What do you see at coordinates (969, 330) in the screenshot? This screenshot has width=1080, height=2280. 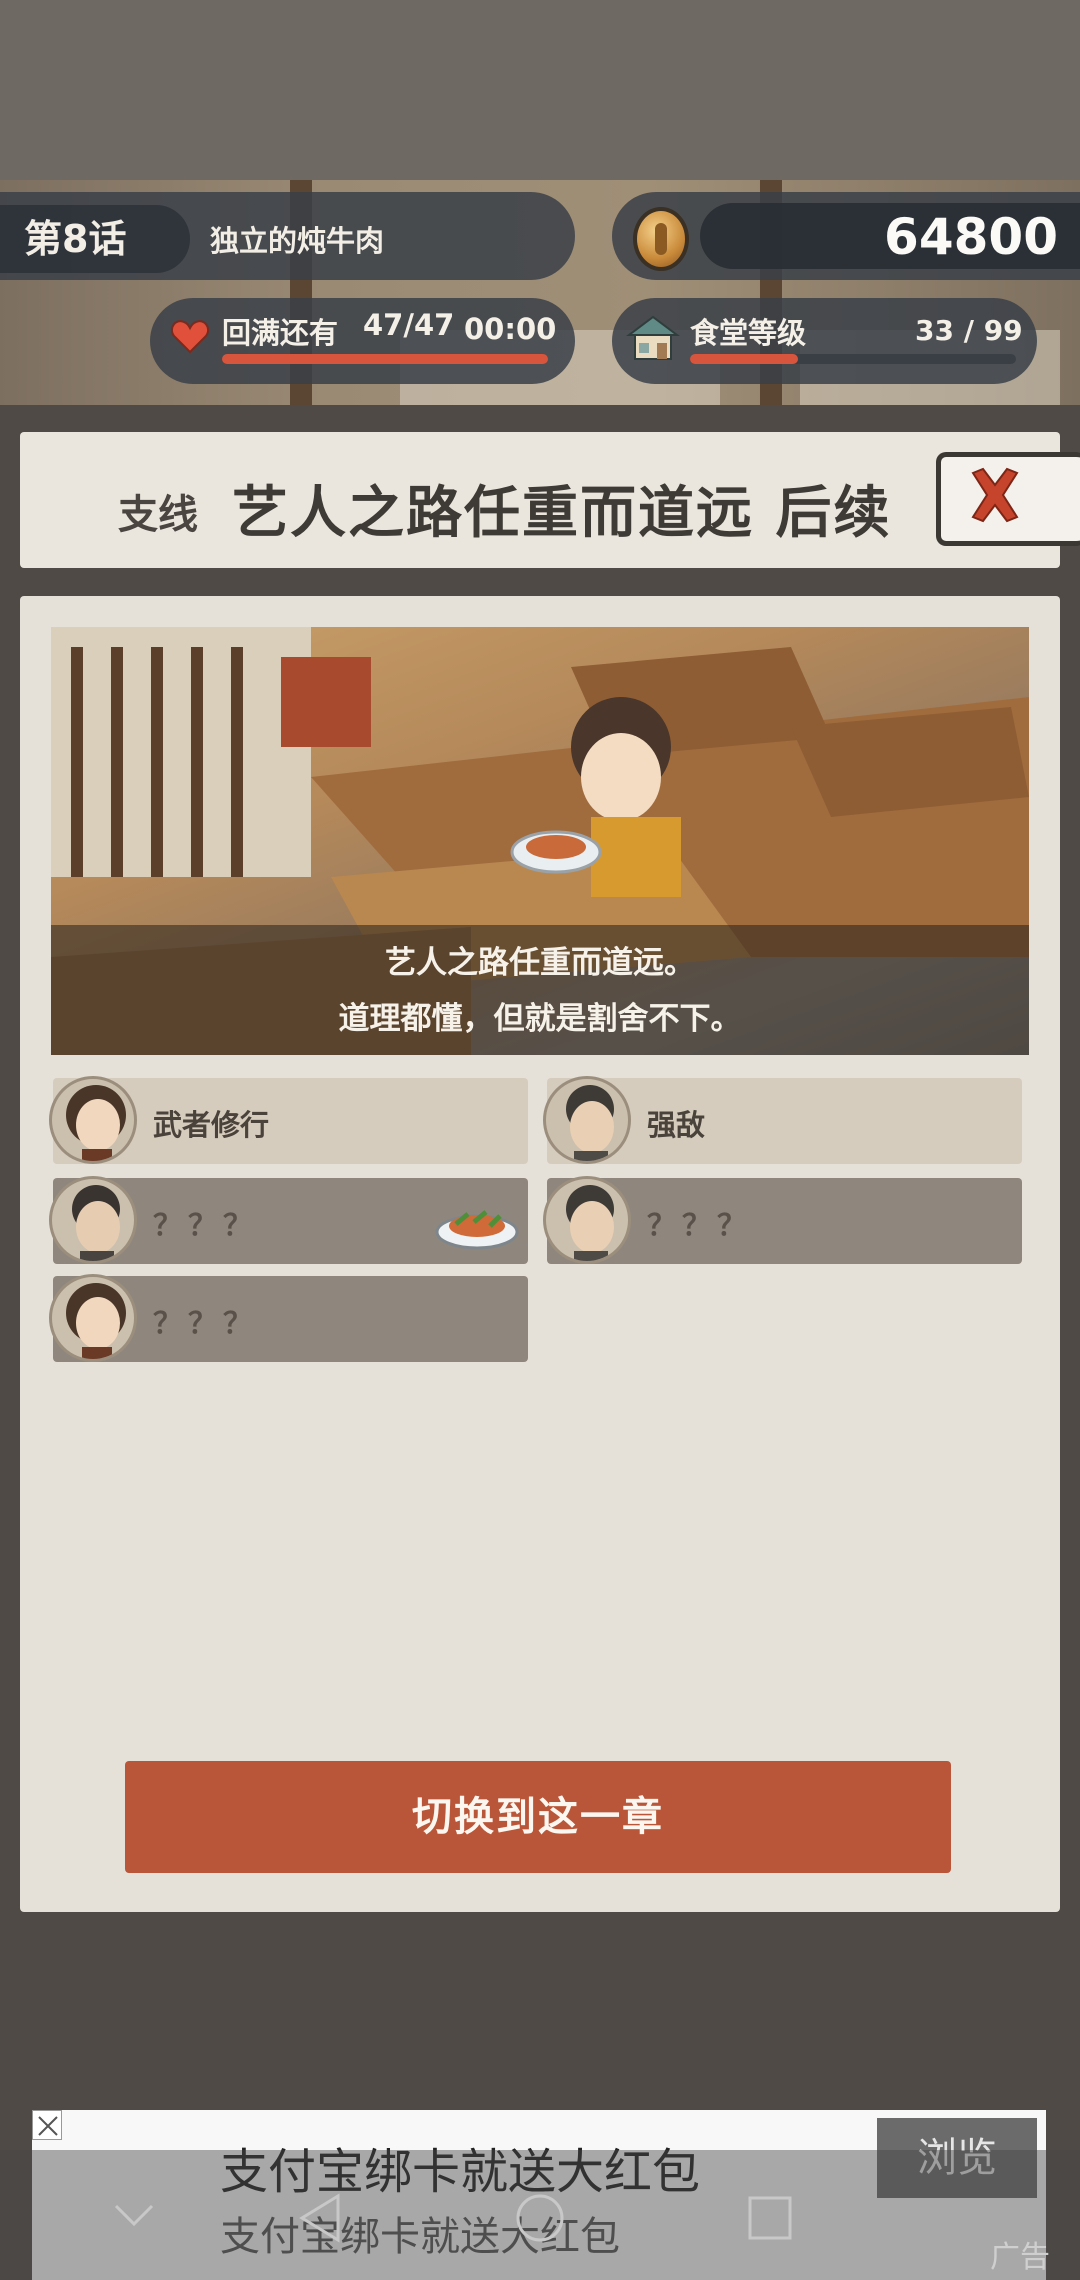 I see `level-value: 33 / 99` at bounding box center [969, 330].